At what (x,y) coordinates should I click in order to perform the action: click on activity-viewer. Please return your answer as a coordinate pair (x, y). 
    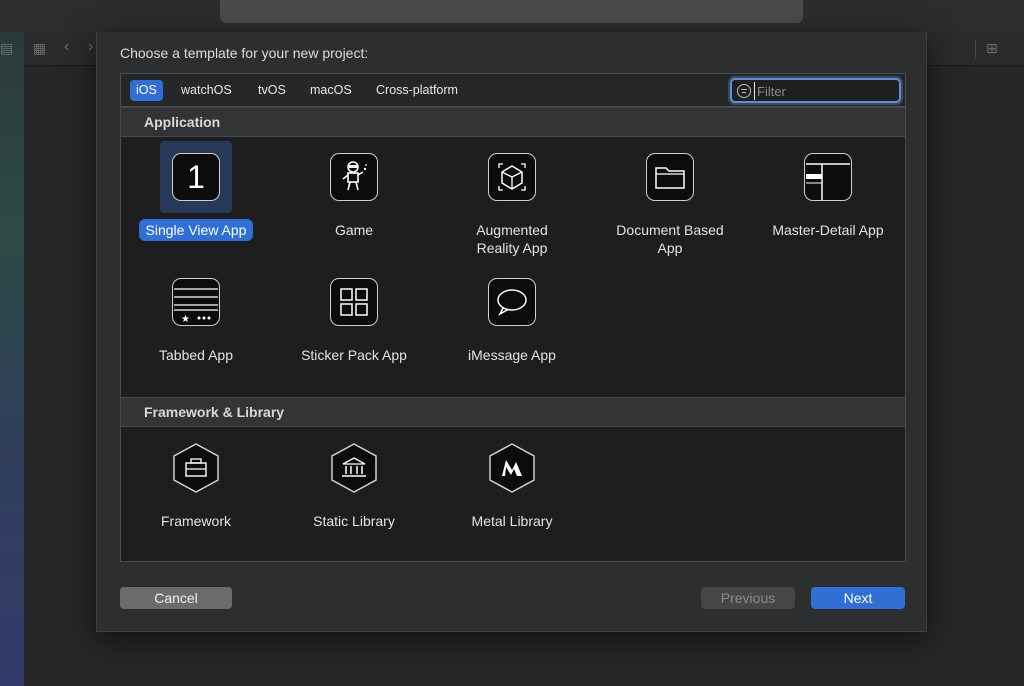
    Looking at the image, I should click on (511, 11).